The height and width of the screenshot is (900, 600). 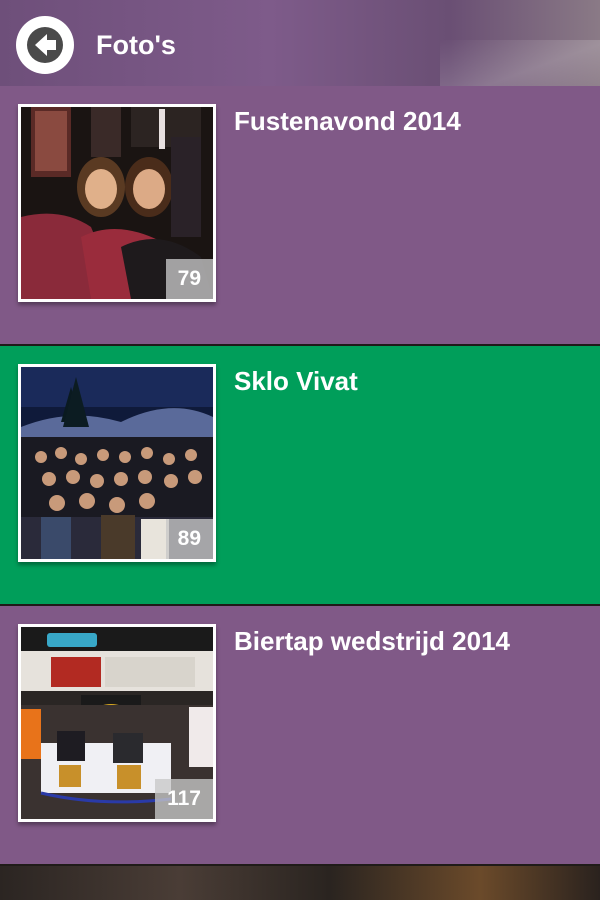 What do you see at coordinates (300, 883) in the screenshot?
I see `background-strip` at bounding box center [300, 883].